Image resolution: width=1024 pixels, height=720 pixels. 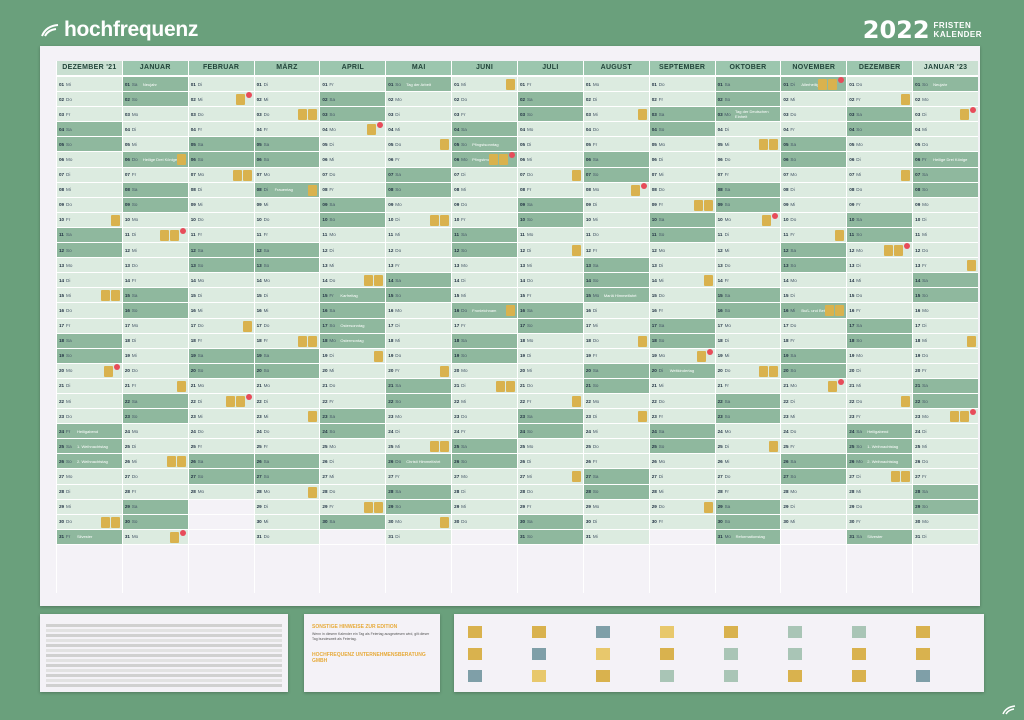 I want to click on day-number: 10, so click(x=391, y=220).